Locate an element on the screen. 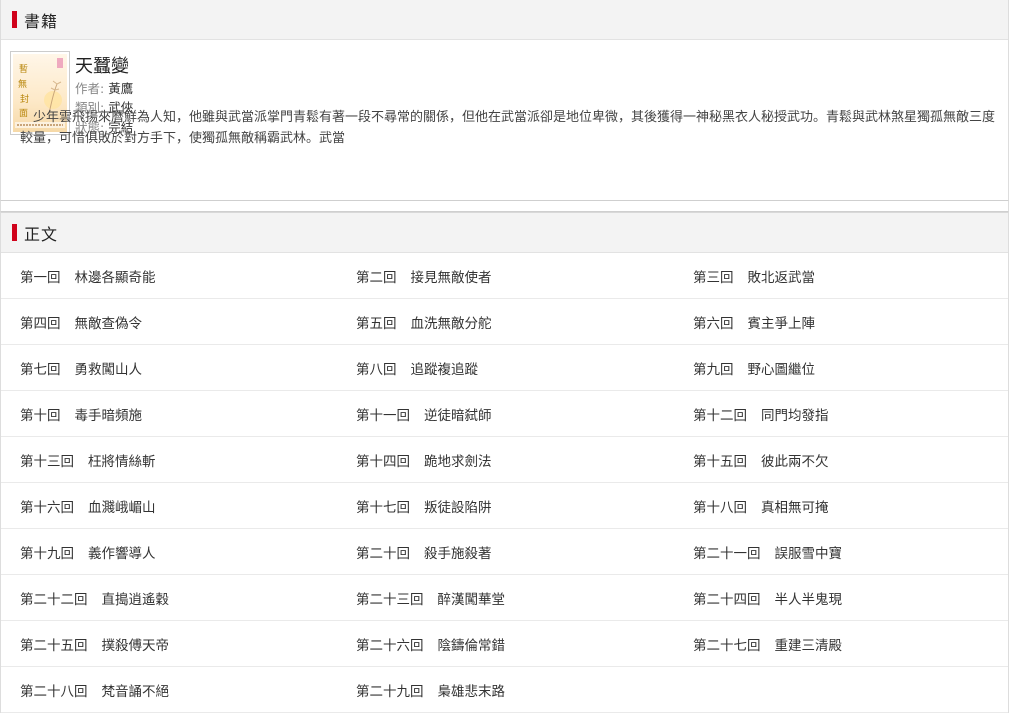 The width and height of the screenshot is (1011, 718). chapter-name: 賓主爭上陣 is located at coordinates (781, 323).